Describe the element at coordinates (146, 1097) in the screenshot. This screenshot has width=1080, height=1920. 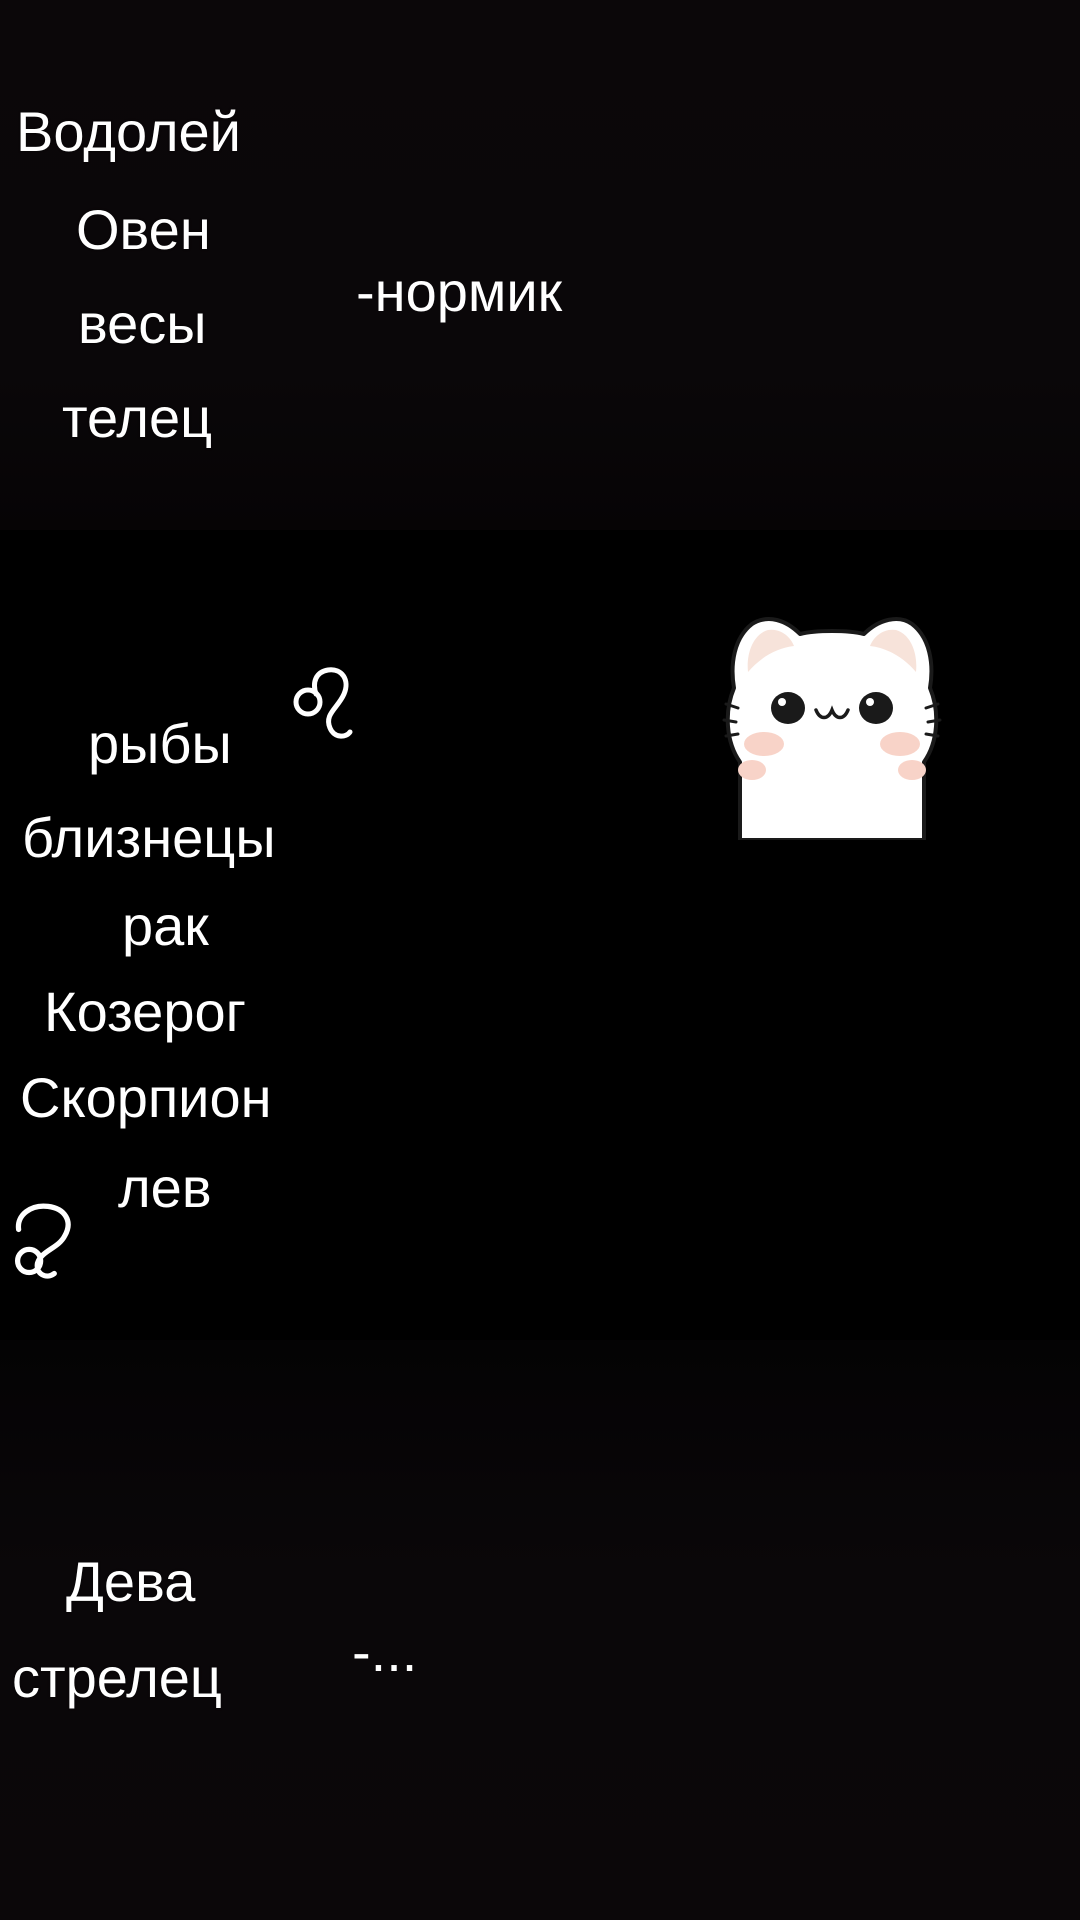
I see `sign-skorpion: Скорпион` at that location.